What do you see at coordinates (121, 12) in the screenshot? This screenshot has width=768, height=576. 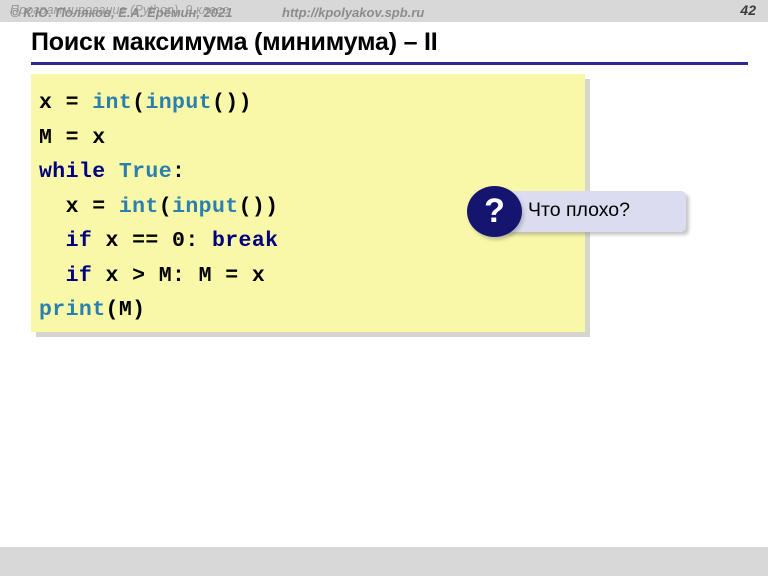 I see `footer-copyright: © К.Ю. Поляков, Е.А. Ерёмин, 2021` at bounding box center [121, 12].